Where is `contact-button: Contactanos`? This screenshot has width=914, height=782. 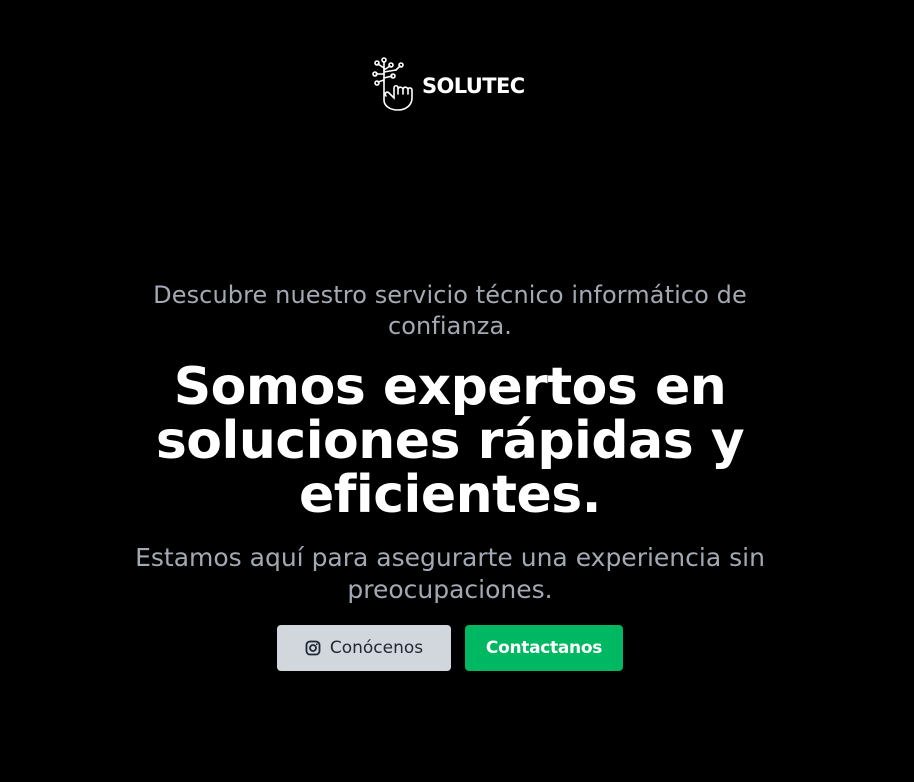
contact-button: Contactanos is located at coordinates (544, 648).